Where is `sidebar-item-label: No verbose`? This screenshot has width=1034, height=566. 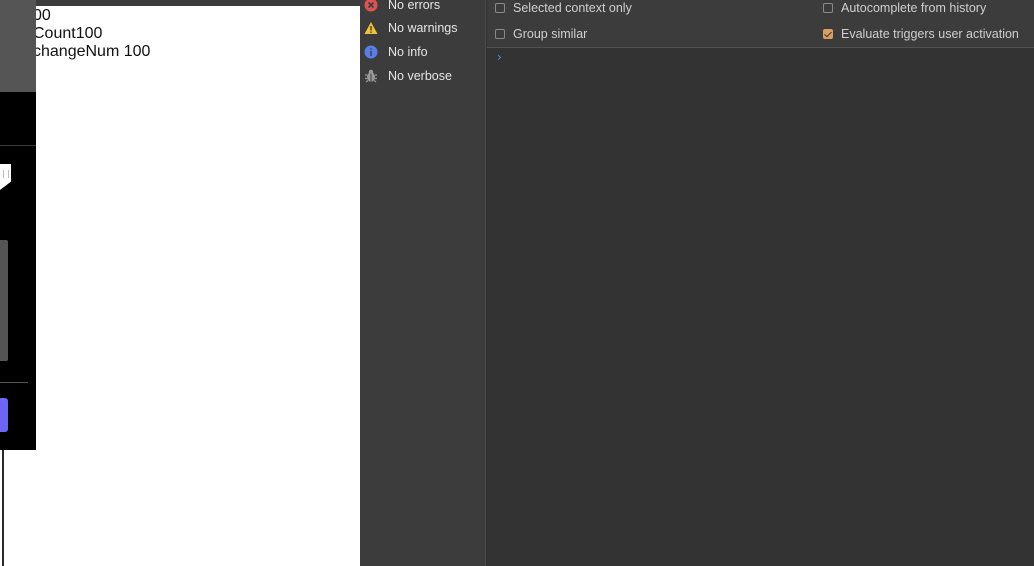 sidebar-item-label: No verbose is located at coordinates (420, 76).